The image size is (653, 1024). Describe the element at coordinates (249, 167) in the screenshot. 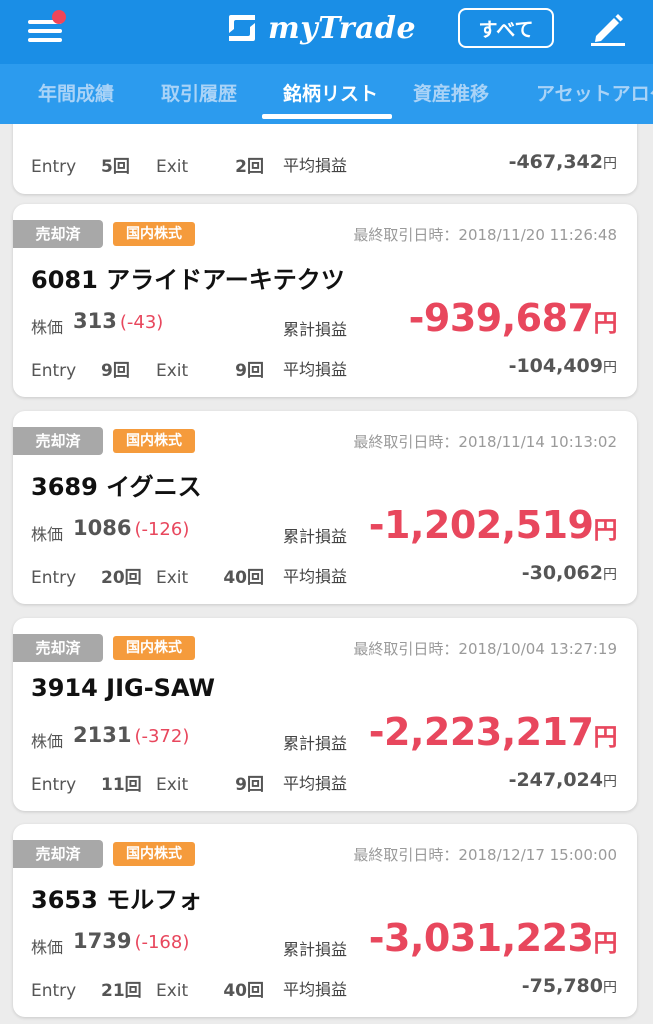

I see `exit-count: 2回` at that location.